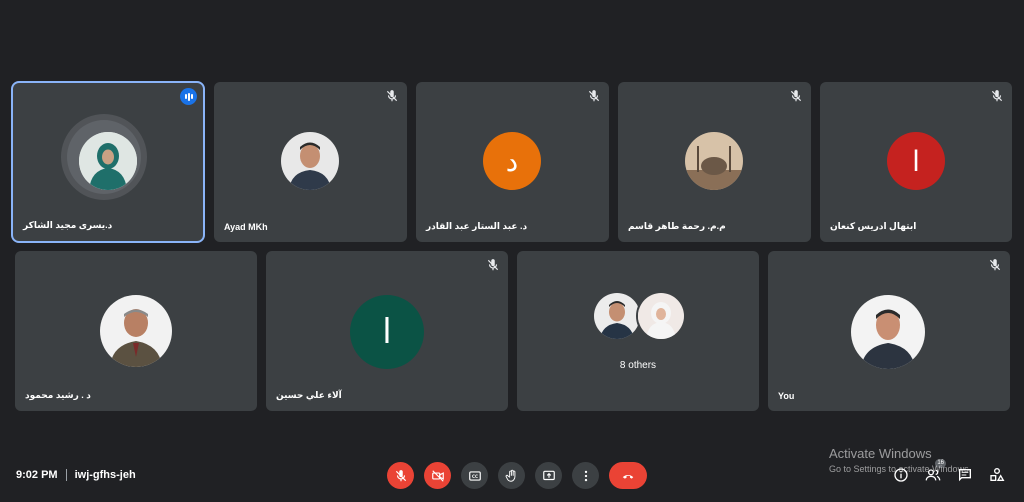 The image size is (1024, 502). I want to click on participant-tile: ا آلاء علي حسين, so click(387, 331).